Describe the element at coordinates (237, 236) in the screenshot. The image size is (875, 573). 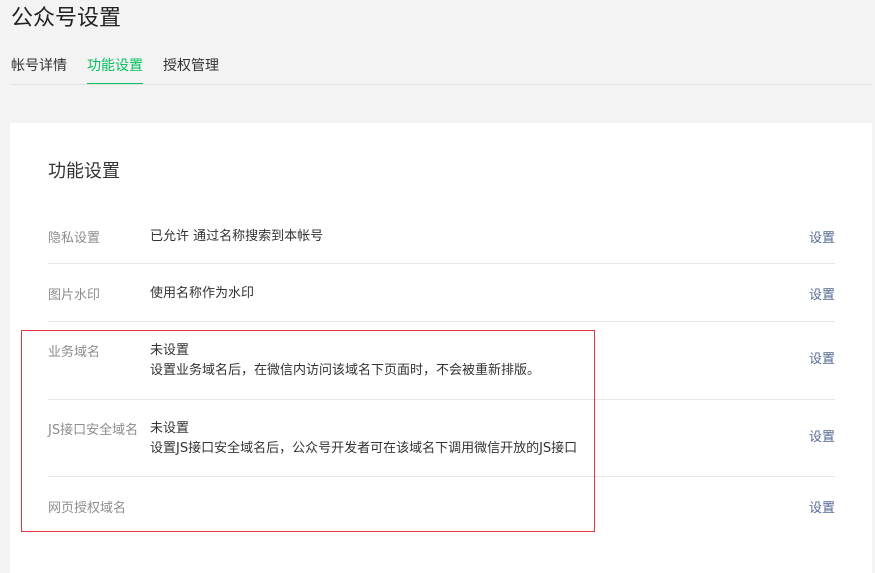
I see `row-value: 已允许 通过名称搜索到本帐号` at that location.